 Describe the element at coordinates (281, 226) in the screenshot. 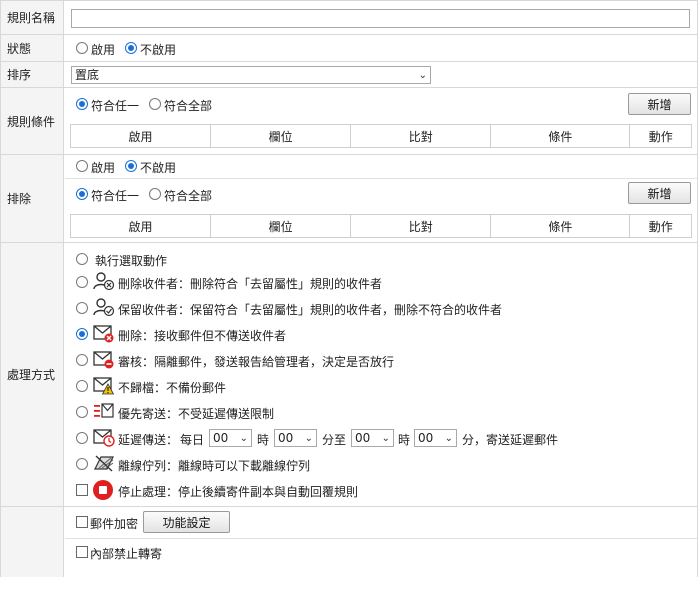

I see `exclude-col-field: 欄位` at that location.